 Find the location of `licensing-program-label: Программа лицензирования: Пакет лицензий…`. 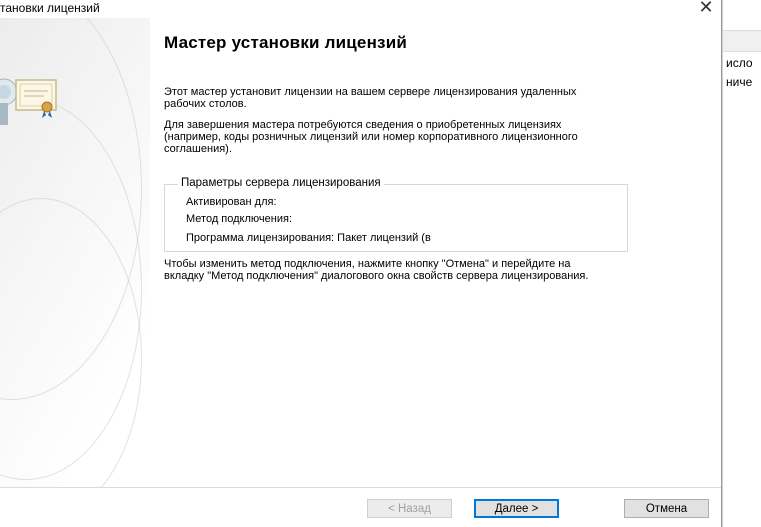

licensing-program-label: Программа лицензирования: Пакет лицензий… is located at coordinates (308, 238).